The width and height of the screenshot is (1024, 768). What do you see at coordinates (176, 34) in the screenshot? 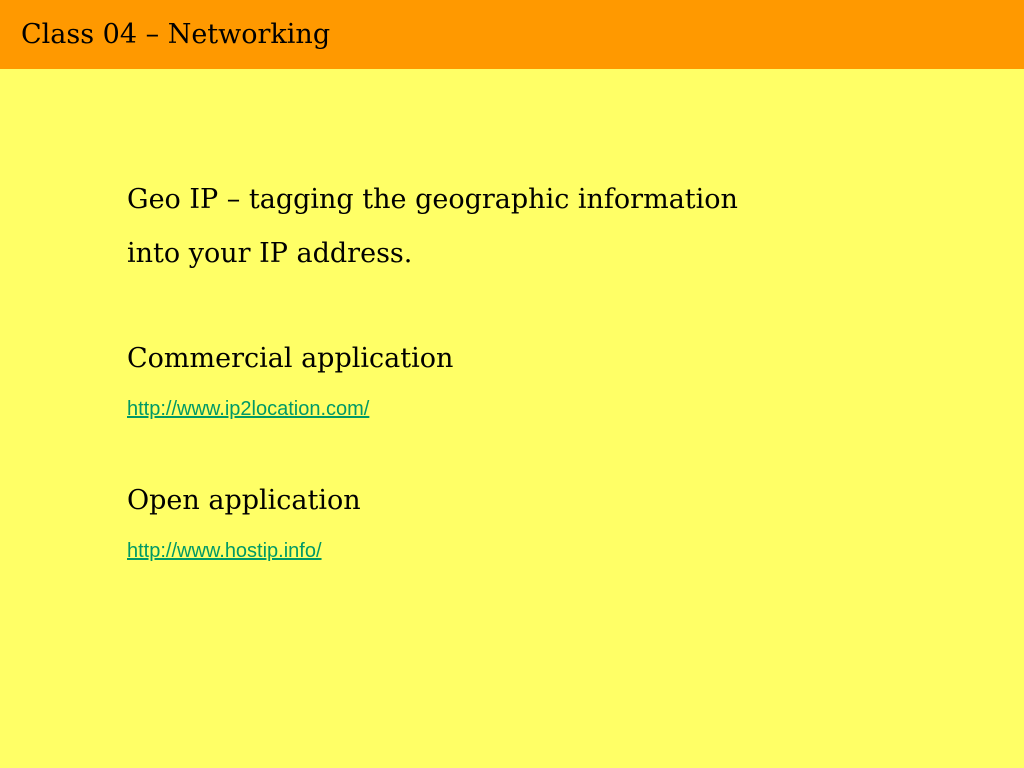
I see `slide-title: Class 04 – Networking` at bounding box center [176, 34].